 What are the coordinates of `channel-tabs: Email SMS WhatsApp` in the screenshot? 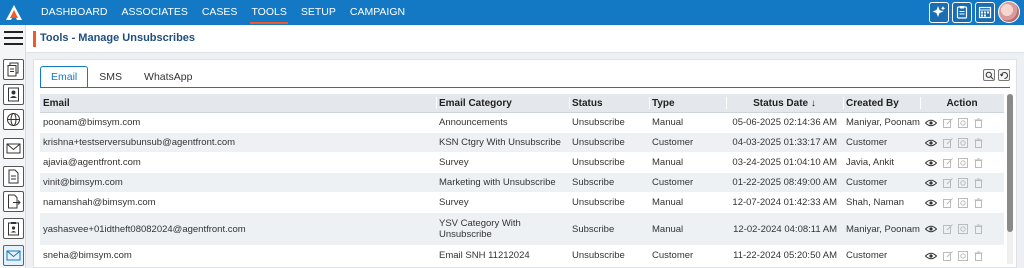 It's located at (121, 77).